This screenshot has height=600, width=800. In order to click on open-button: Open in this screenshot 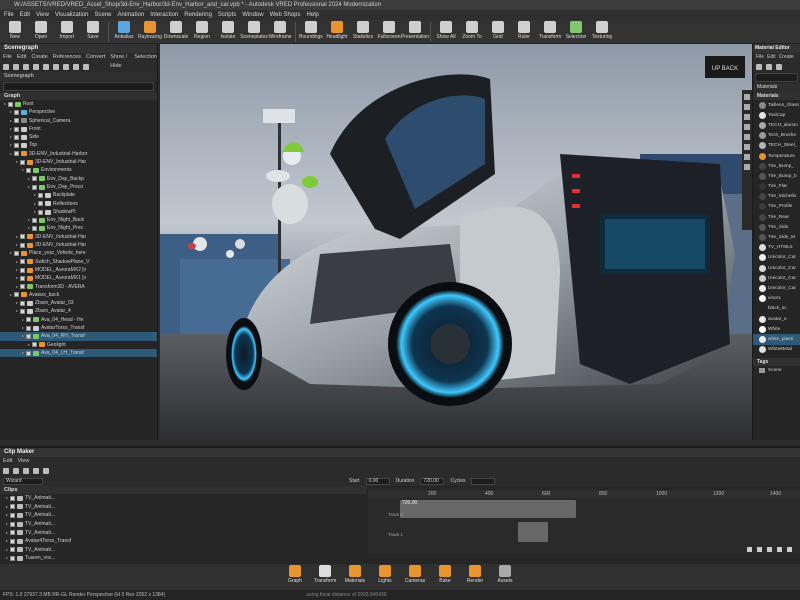, I will do `click(41, 32)`.